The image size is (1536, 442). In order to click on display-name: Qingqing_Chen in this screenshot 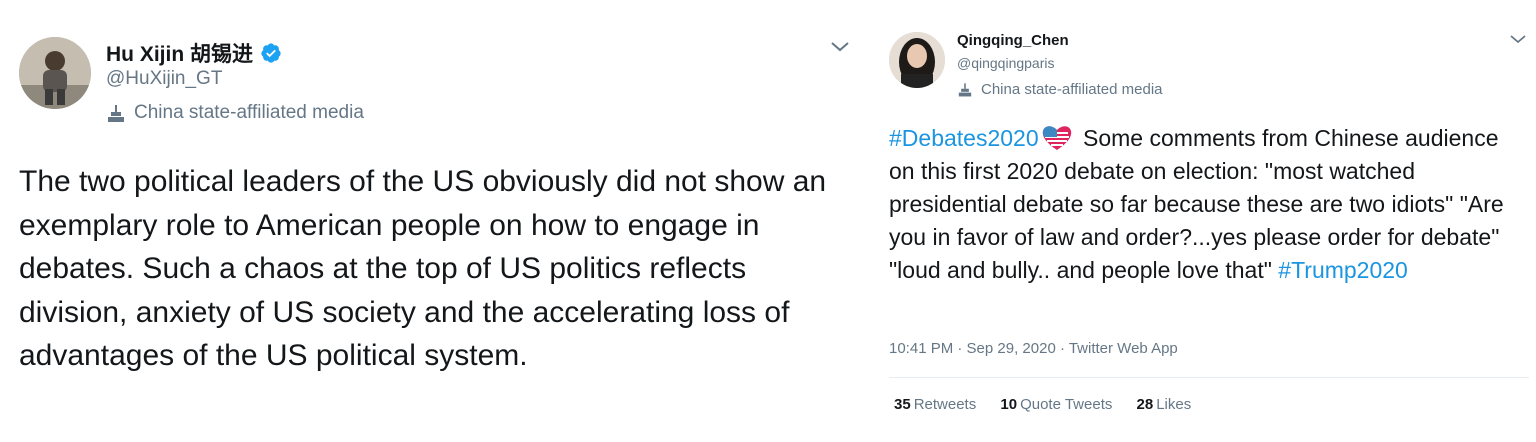, I will do `click(1013, 40)`.